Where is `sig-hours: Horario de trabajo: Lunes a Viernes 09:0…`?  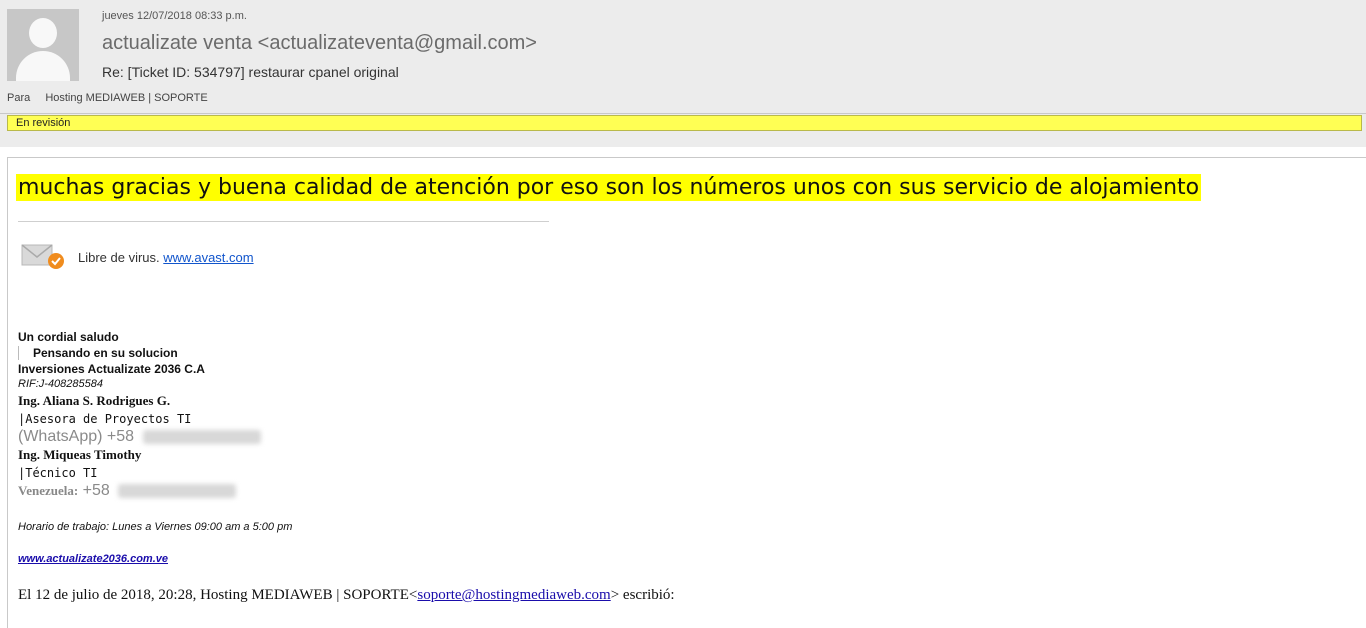 sig-hours: Horario de trabajo: Lunes a Viernes 09:0… is located at coordinates (155, 527).